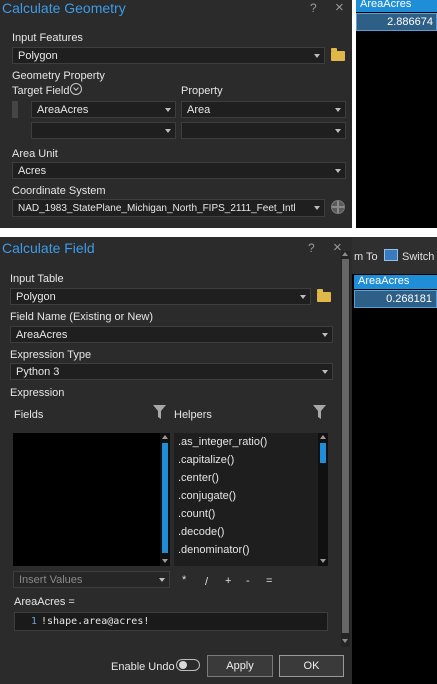 Image resolution: width=437 pixels, height=684 pixels. What do you see at coordinates (42, 334) in the screenshot?
I see `field-name-value: AreaAcres` at bounding box center [42, 334].